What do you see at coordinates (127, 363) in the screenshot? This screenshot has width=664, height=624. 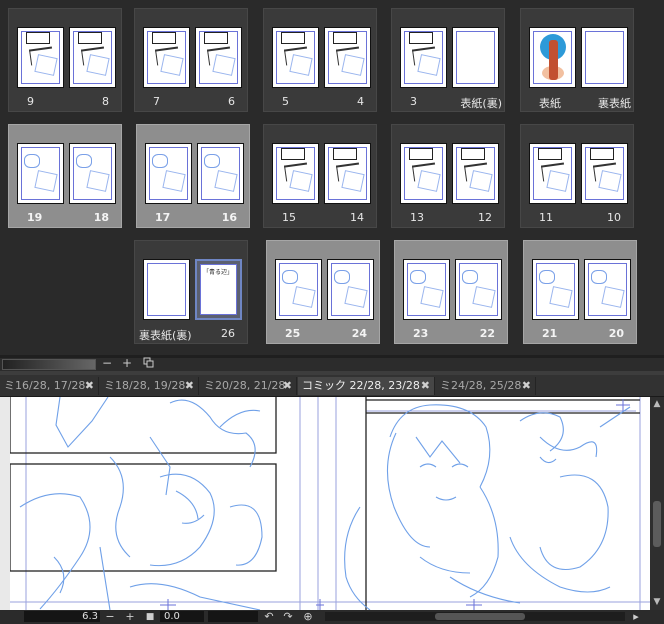 I see `zoom-in-button: +` at bounding box center [127, 363].